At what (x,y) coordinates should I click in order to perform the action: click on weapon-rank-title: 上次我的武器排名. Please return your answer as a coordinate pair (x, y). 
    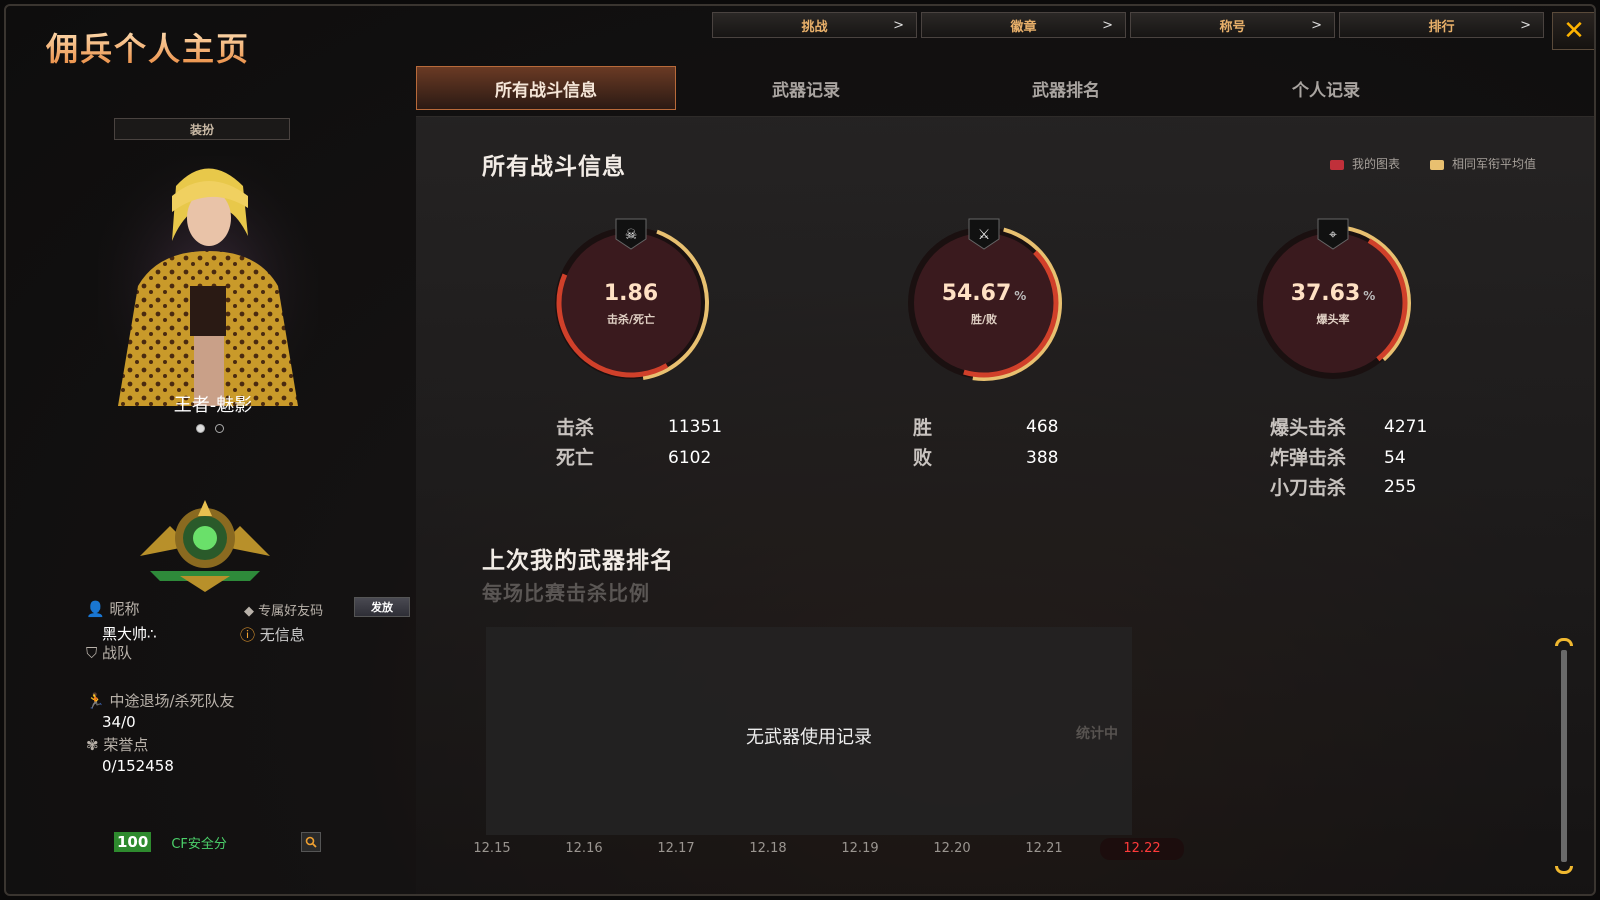
    Looking at the image, I should click on (578, 561).